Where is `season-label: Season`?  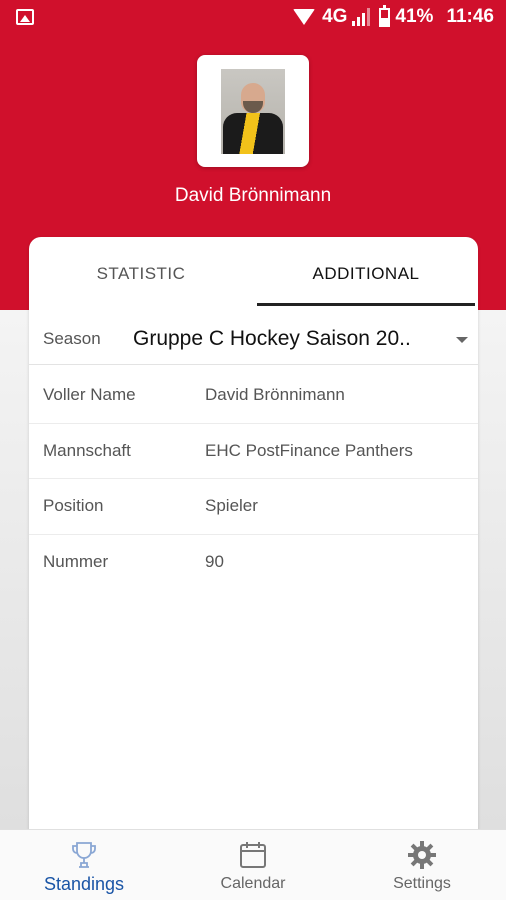
season-label: Season is located at coordinates (72, 338).